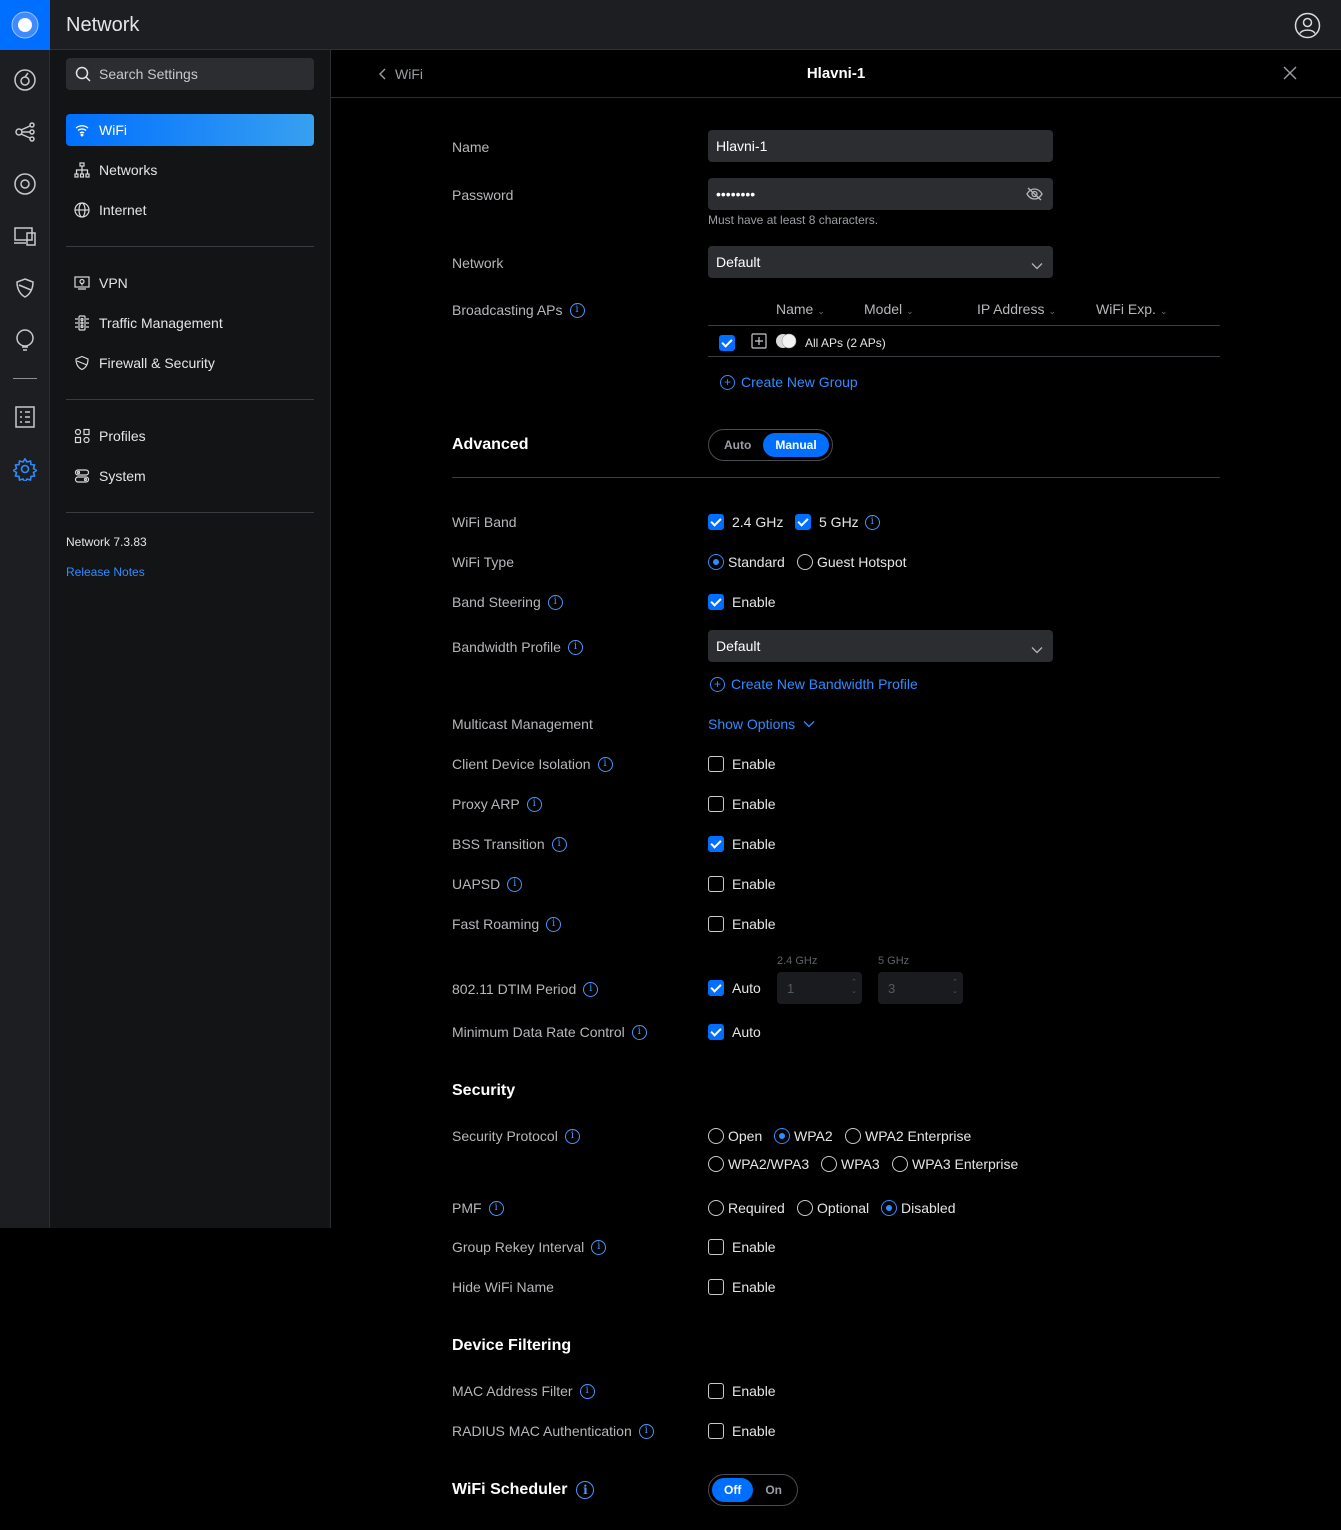 This screenshot has width=1341, height=1530. Describe the element at coordinates (837, 522) in the screenshot. I see `band-5-checkbox: 5 GHz i` at that location.